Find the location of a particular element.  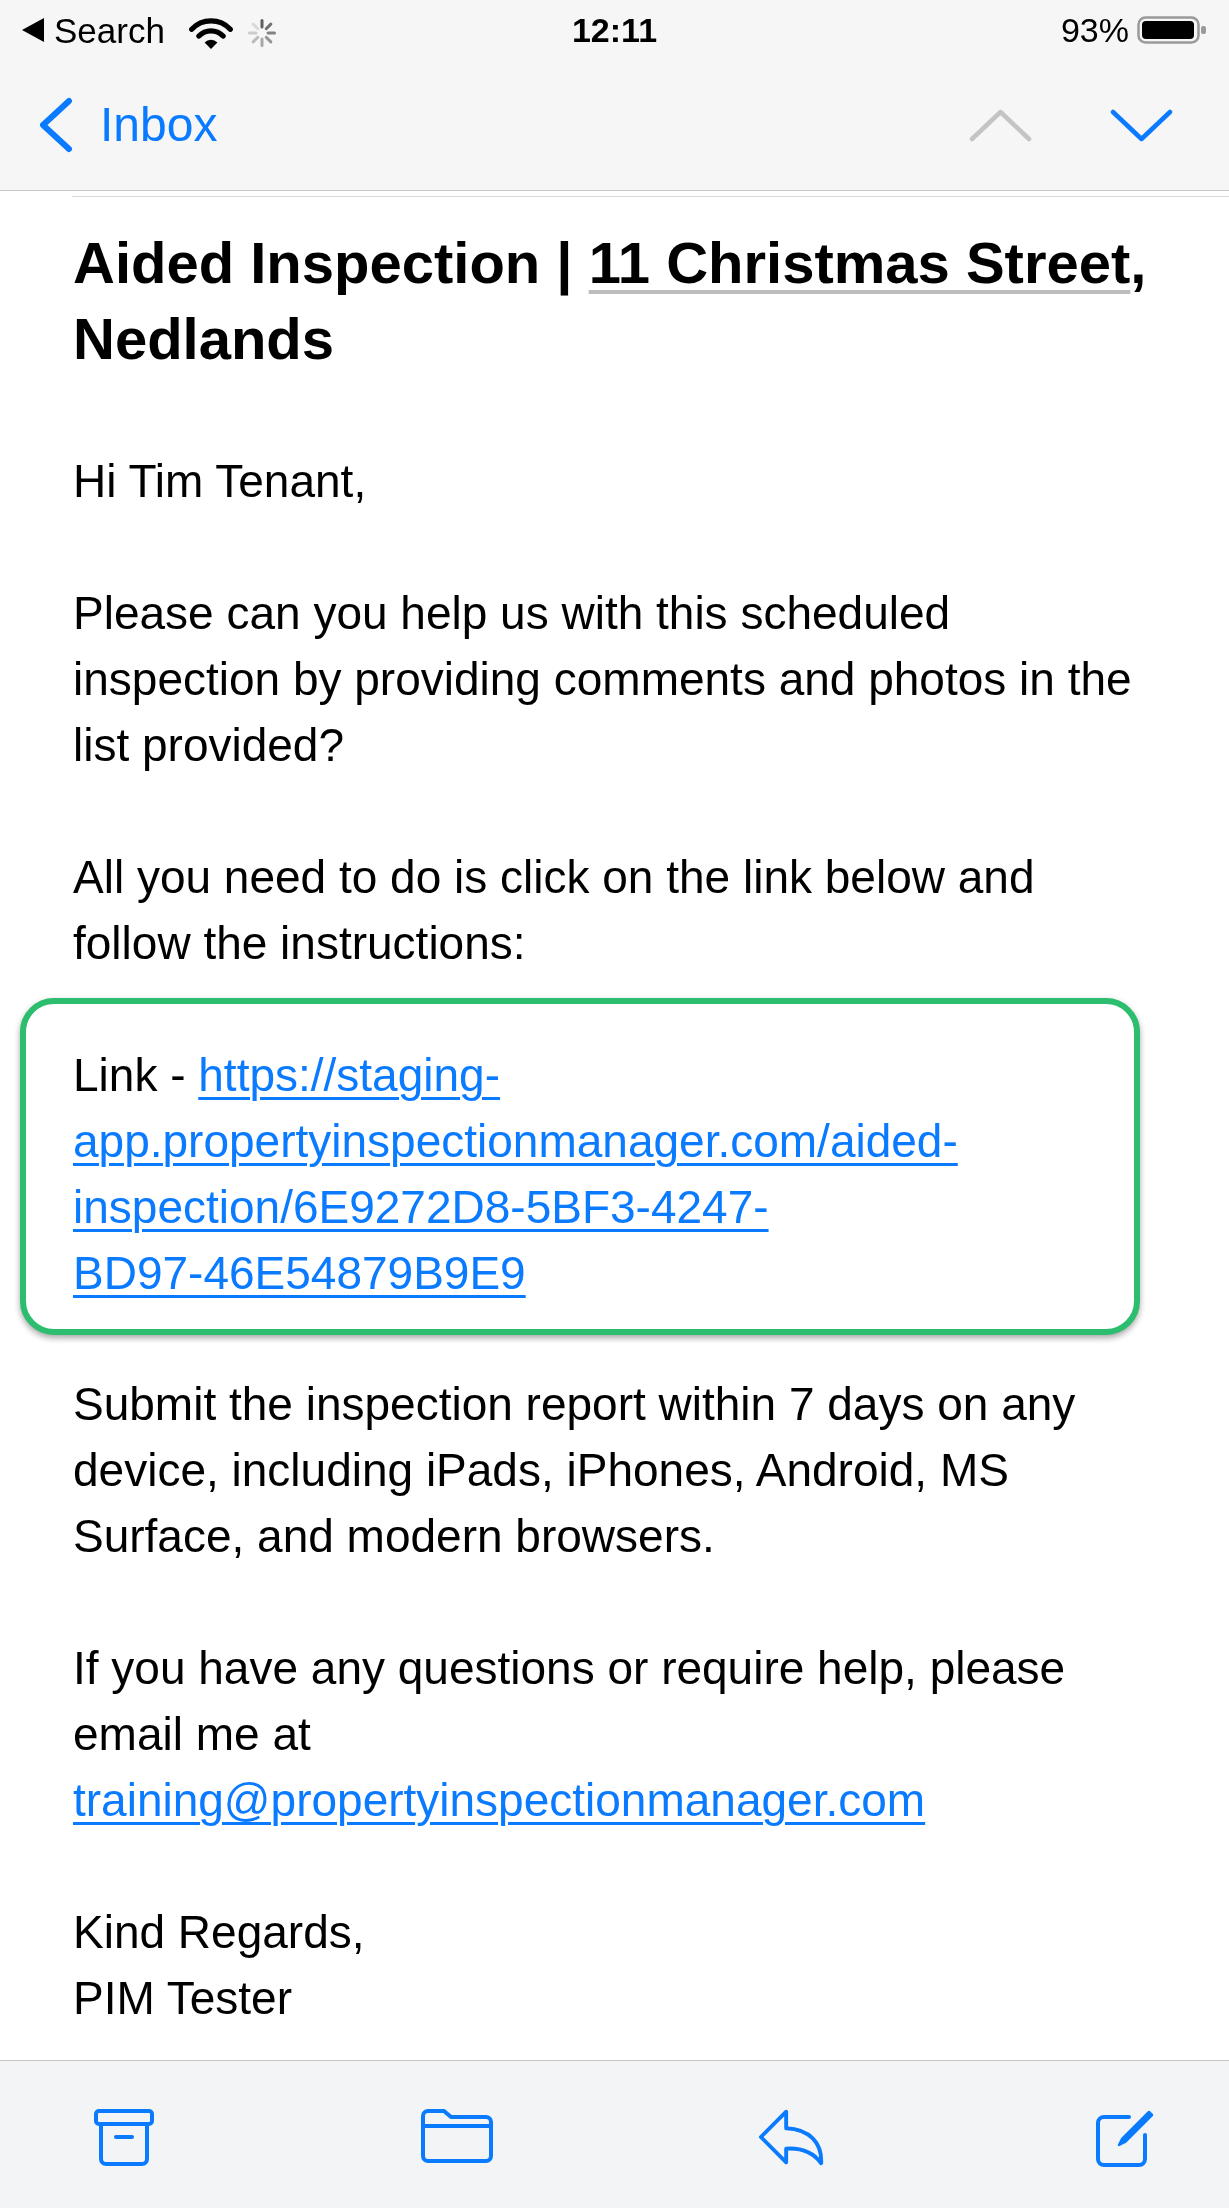

chevron-up-icon is located at coordinates (1000, 125).